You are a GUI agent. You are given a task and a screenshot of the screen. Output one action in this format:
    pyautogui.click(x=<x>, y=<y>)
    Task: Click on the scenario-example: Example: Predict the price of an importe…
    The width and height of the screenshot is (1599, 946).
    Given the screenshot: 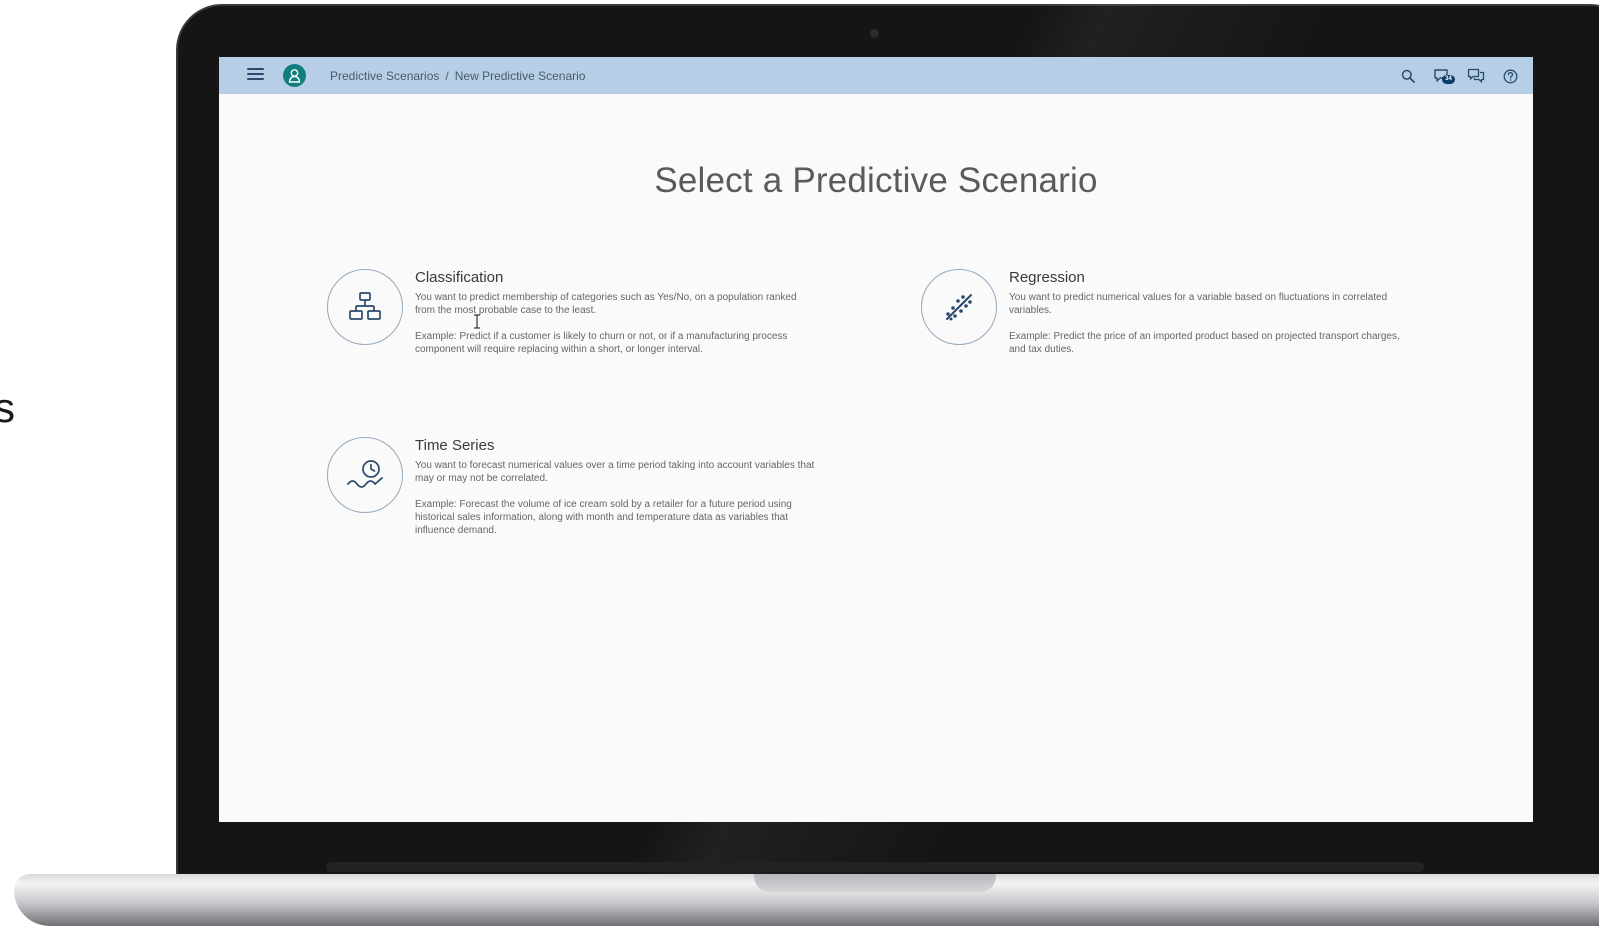 What is the action you would take?
    pyautogui.click(x=1204, y=343)
    